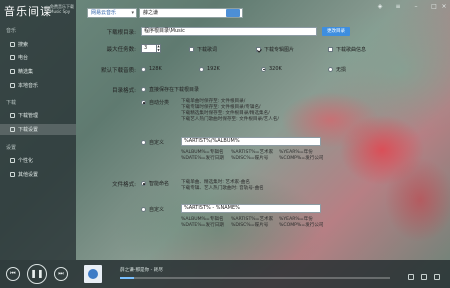 This screenshot has height=288, width=450. I want to click on sidebar-item-label: 个性化, so click(26, 161).